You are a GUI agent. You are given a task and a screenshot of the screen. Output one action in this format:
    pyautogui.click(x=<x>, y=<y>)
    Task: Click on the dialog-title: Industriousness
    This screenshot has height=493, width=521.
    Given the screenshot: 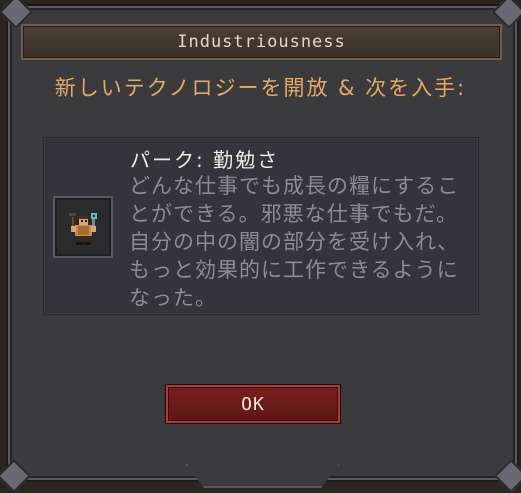 What is the action you would take?
    pyautogui.click(x=261, y=42)
    